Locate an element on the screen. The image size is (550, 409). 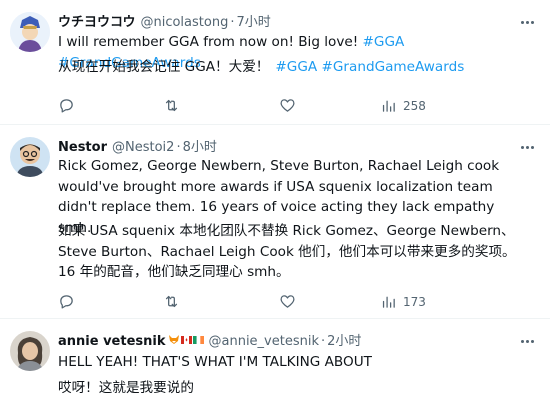
tweet-header: annie vetesnik @annie_vetesnik · 2小时 is located at coordinates (209, 339).